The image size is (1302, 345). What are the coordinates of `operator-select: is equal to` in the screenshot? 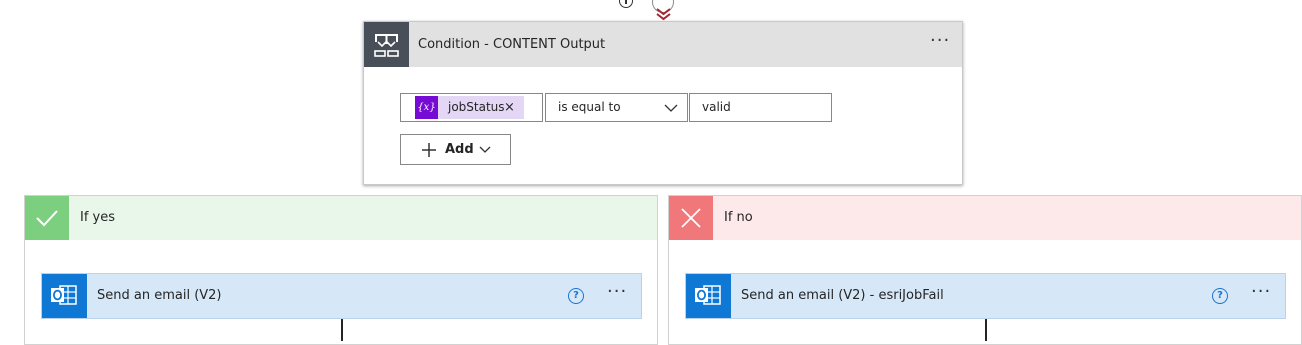 It's located at (616, 107).